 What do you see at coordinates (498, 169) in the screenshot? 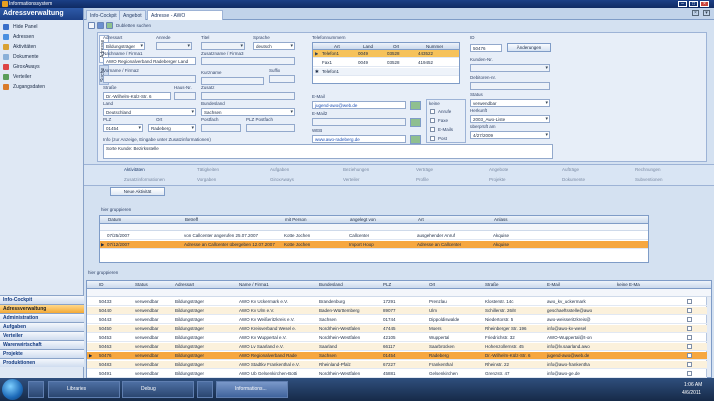
I see `activity-tab-angebote: Angebote` at bounding box center [498, 169].